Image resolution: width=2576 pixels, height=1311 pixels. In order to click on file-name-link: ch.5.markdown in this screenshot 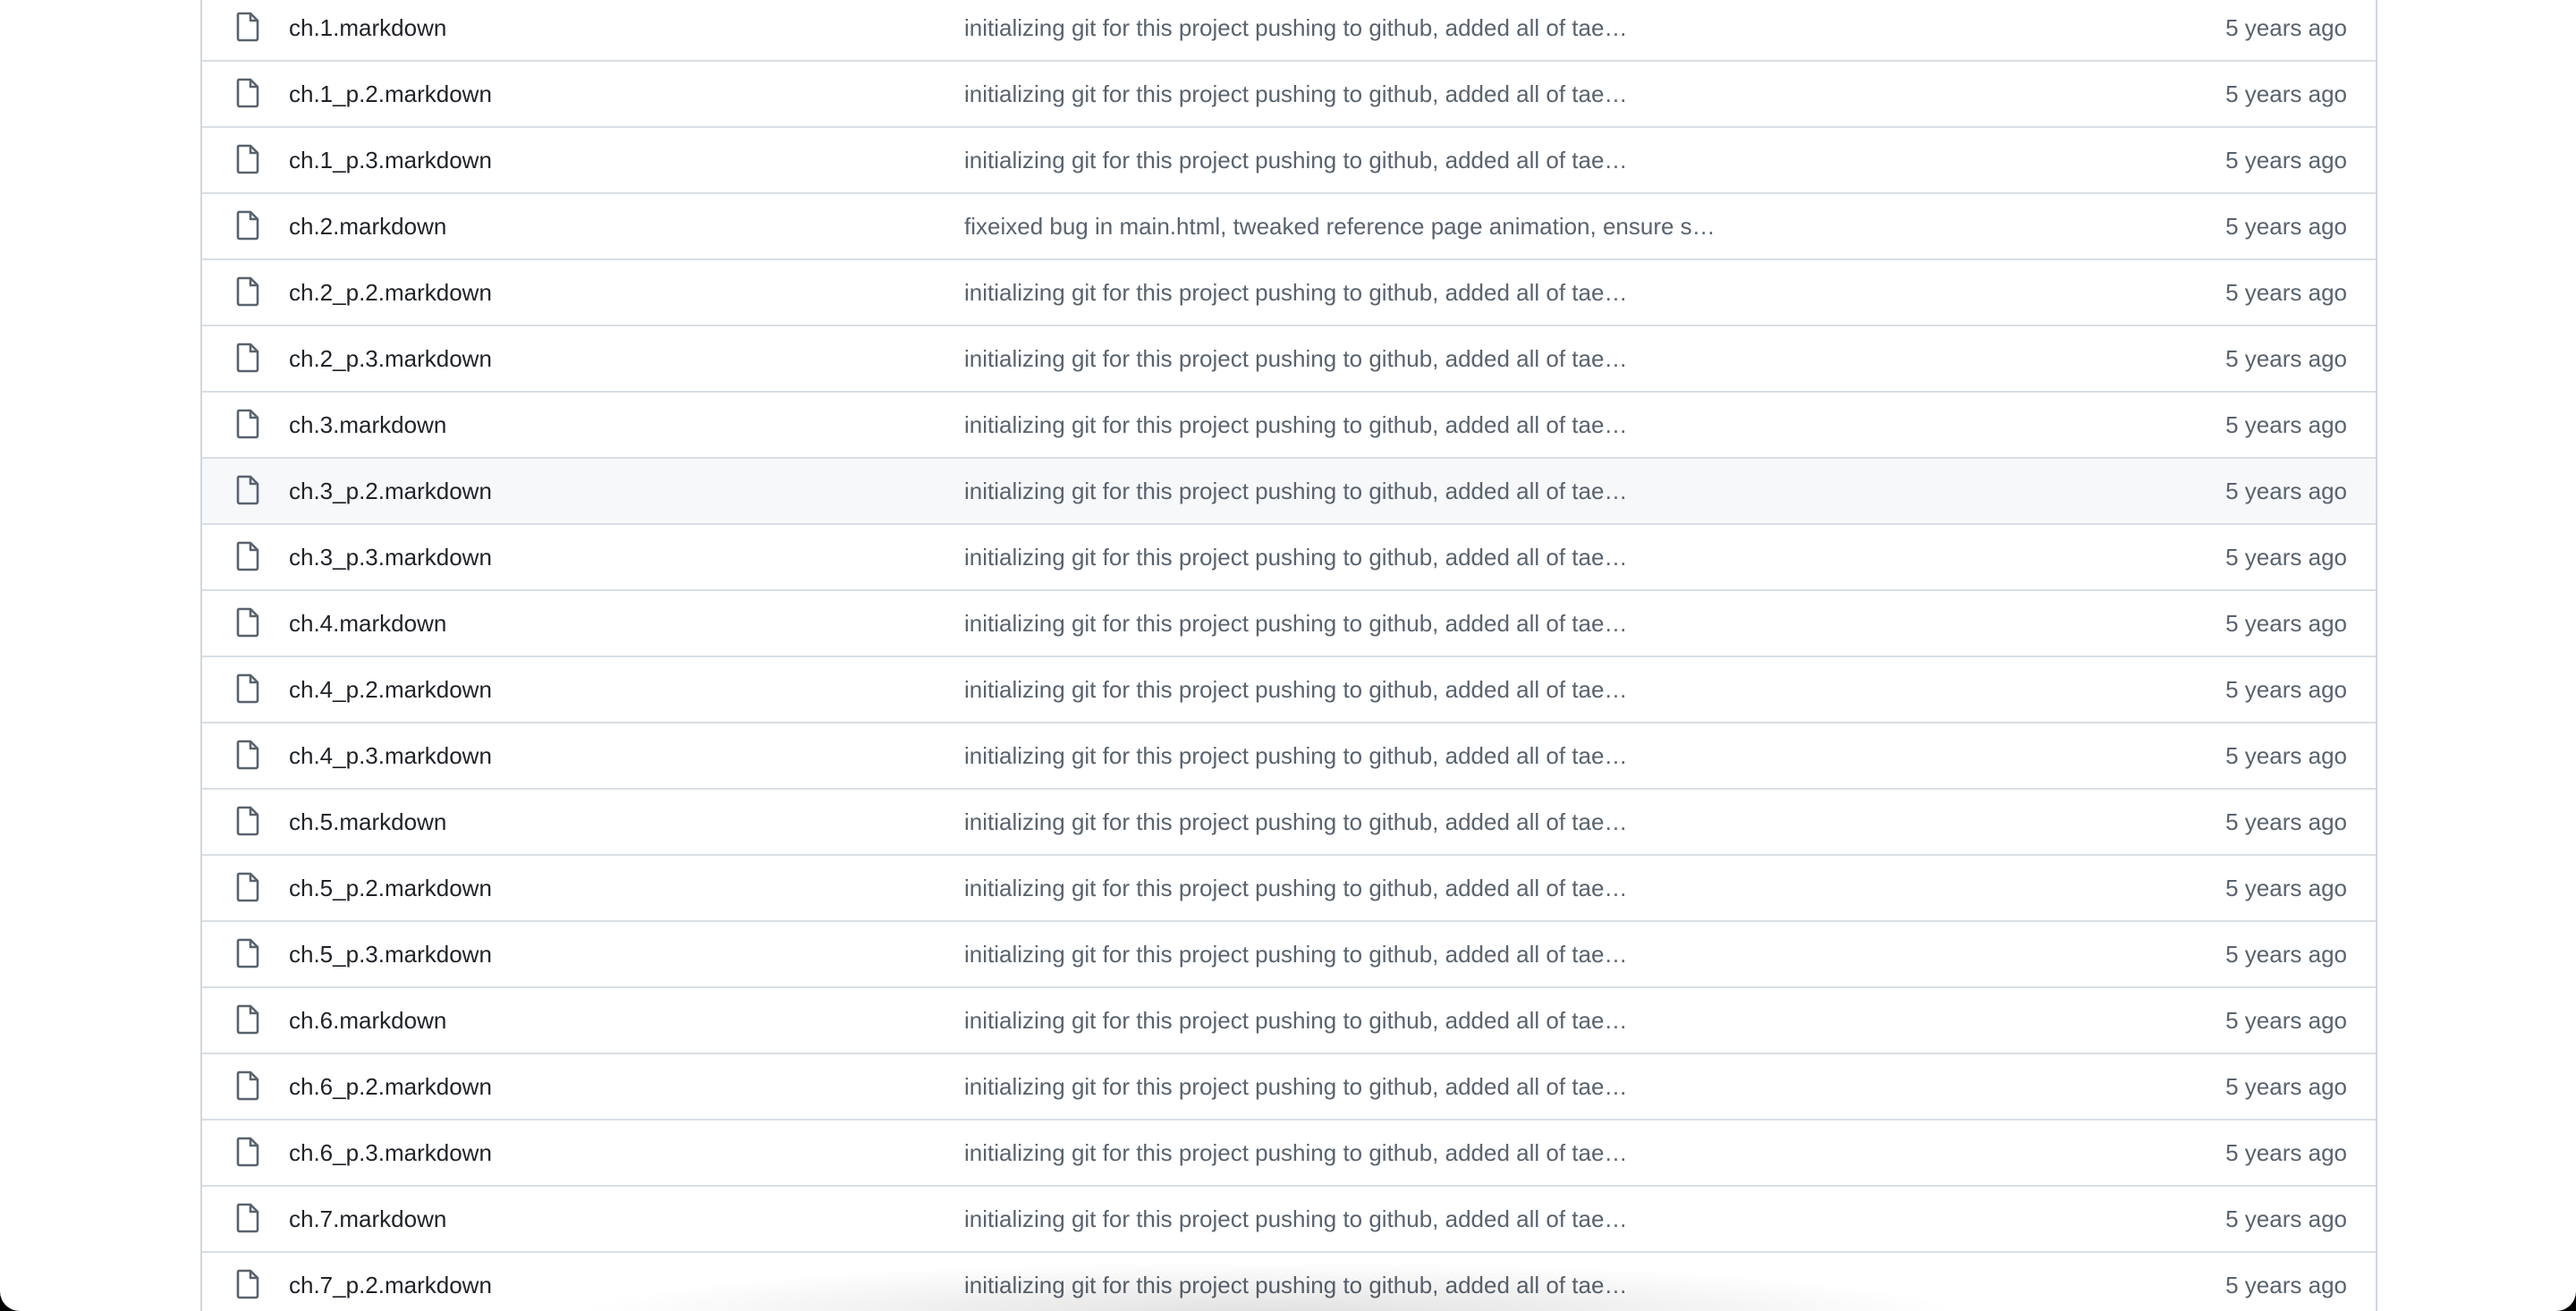, I will do `click(367, 822)`.